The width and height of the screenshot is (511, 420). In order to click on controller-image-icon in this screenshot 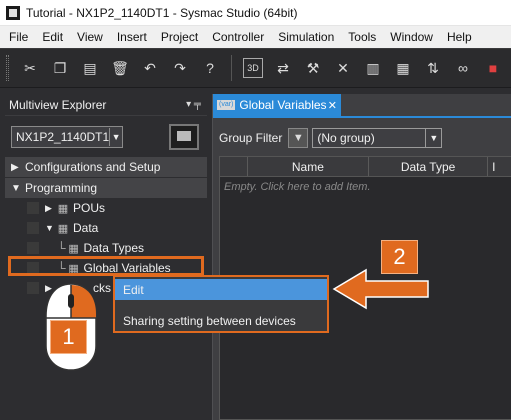, I will do `click(184, 137)`.